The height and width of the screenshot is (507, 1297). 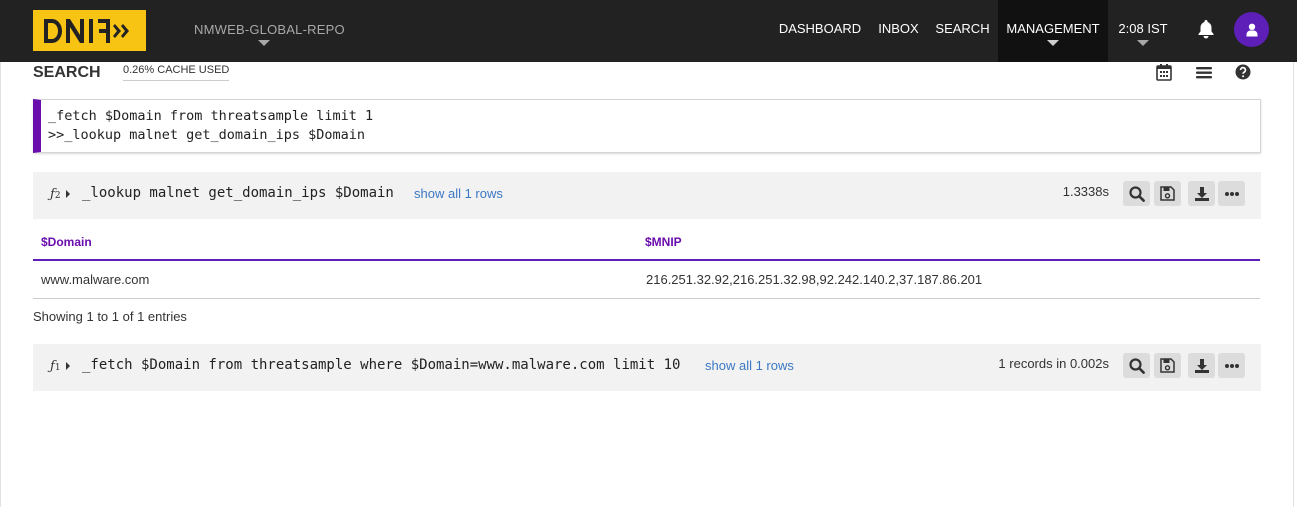 I want to click on function-index: 2, so click(x=57, y=196).